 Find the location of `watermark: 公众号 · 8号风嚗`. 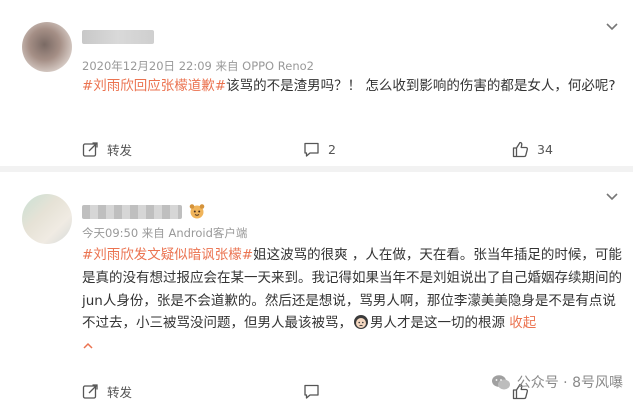

watermark: 公众号 · 8号风嚗 is located at coordinates (557, 382).